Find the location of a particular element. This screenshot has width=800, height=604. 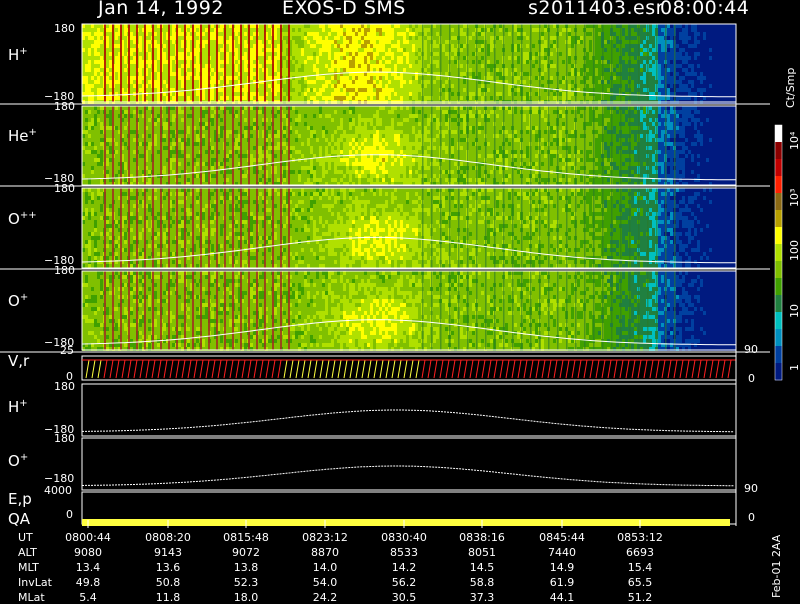

cell-ut-2: 0815:48 is located at coordinates (246, 537).